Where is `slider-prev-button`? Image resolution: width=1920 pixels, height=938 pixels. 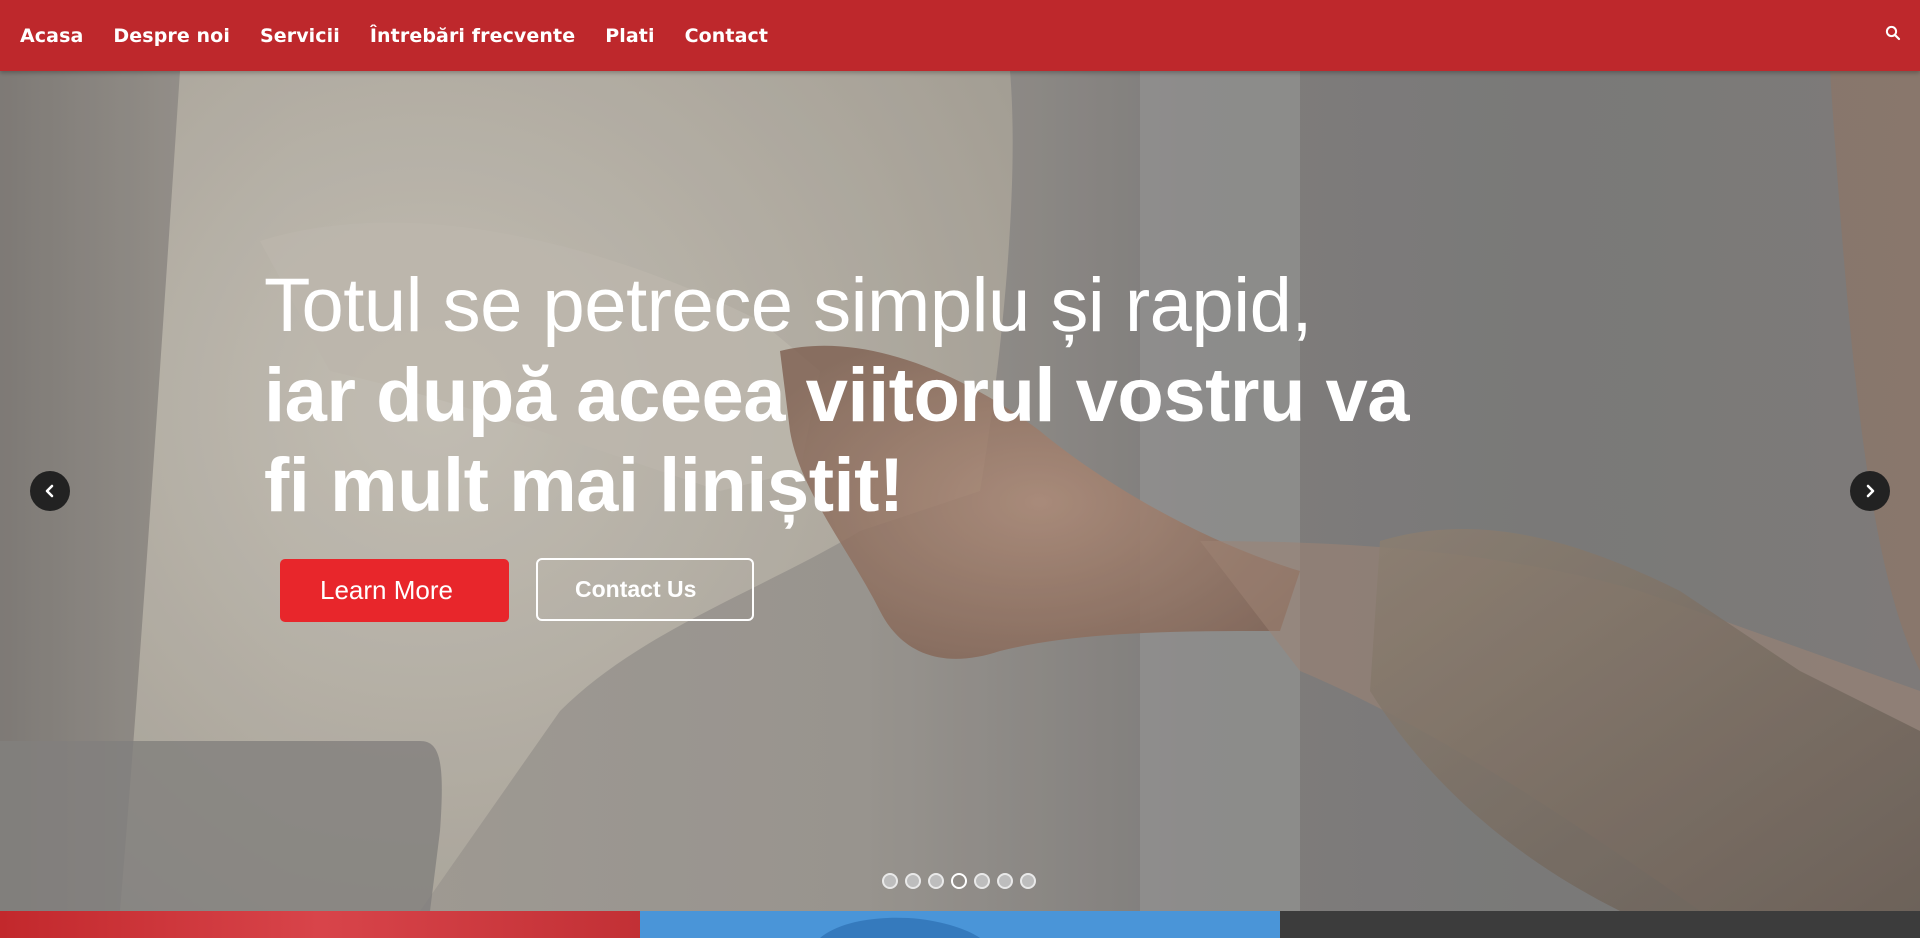
slider-prev-button is located at coordinates (50, 491).